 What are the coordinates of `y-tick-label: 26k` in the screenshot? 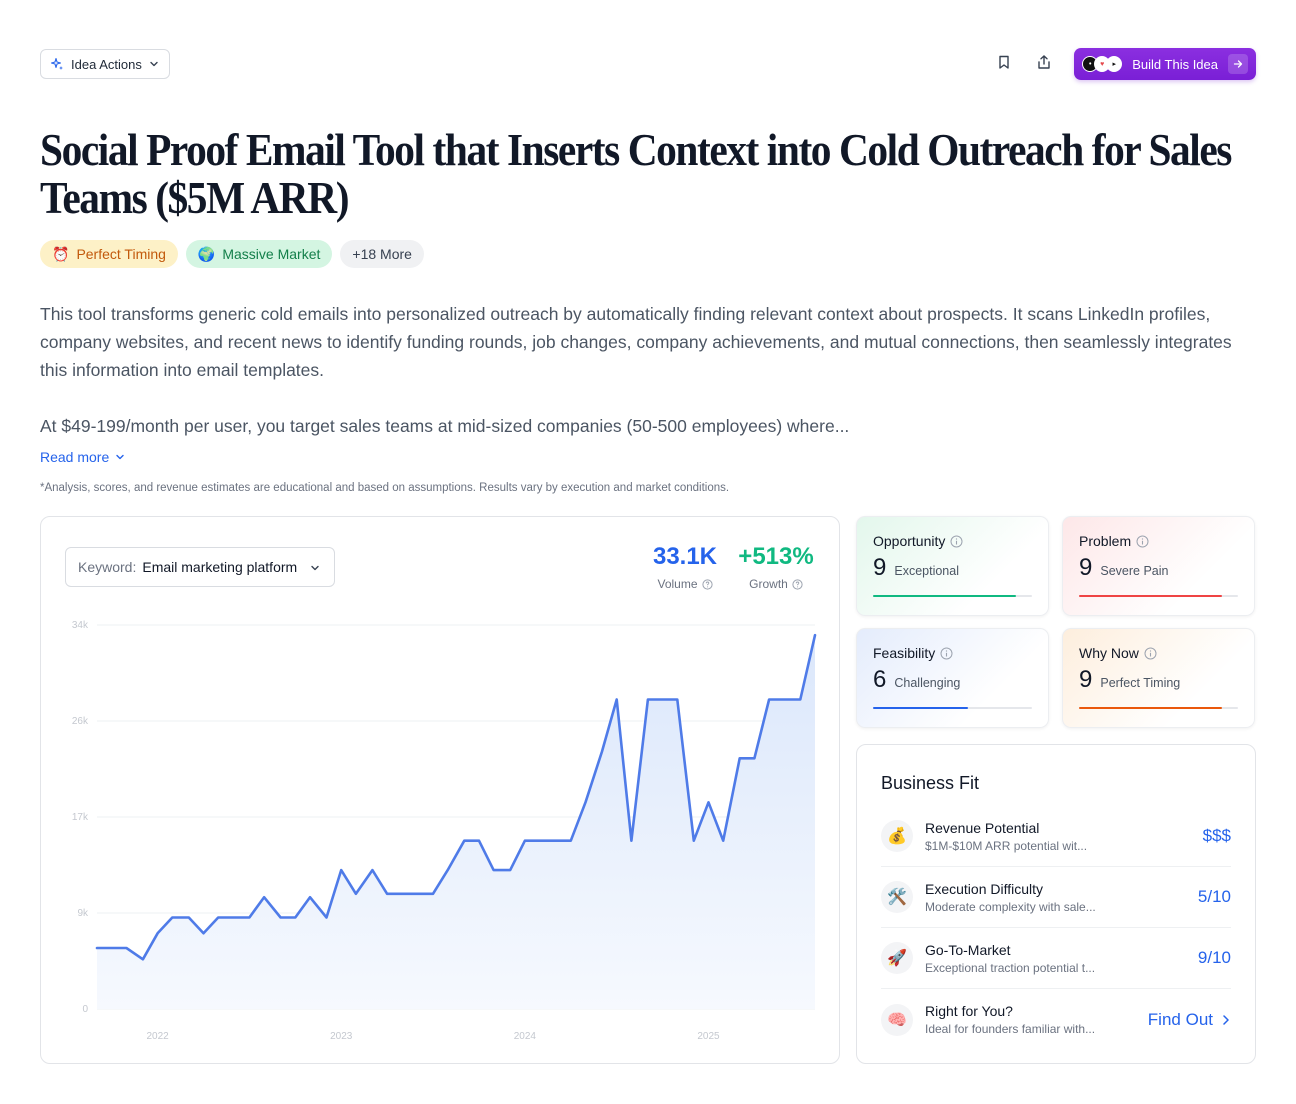 It's located at (80, 721).